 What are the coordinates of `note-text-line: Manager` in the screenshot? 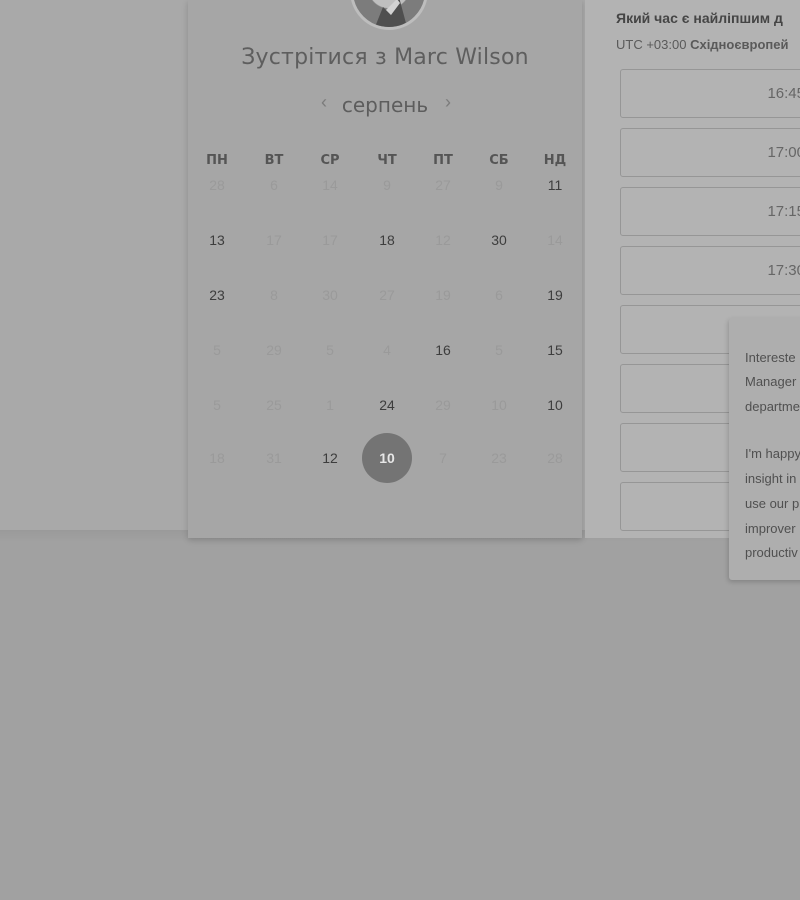 It's located at (771, 381).